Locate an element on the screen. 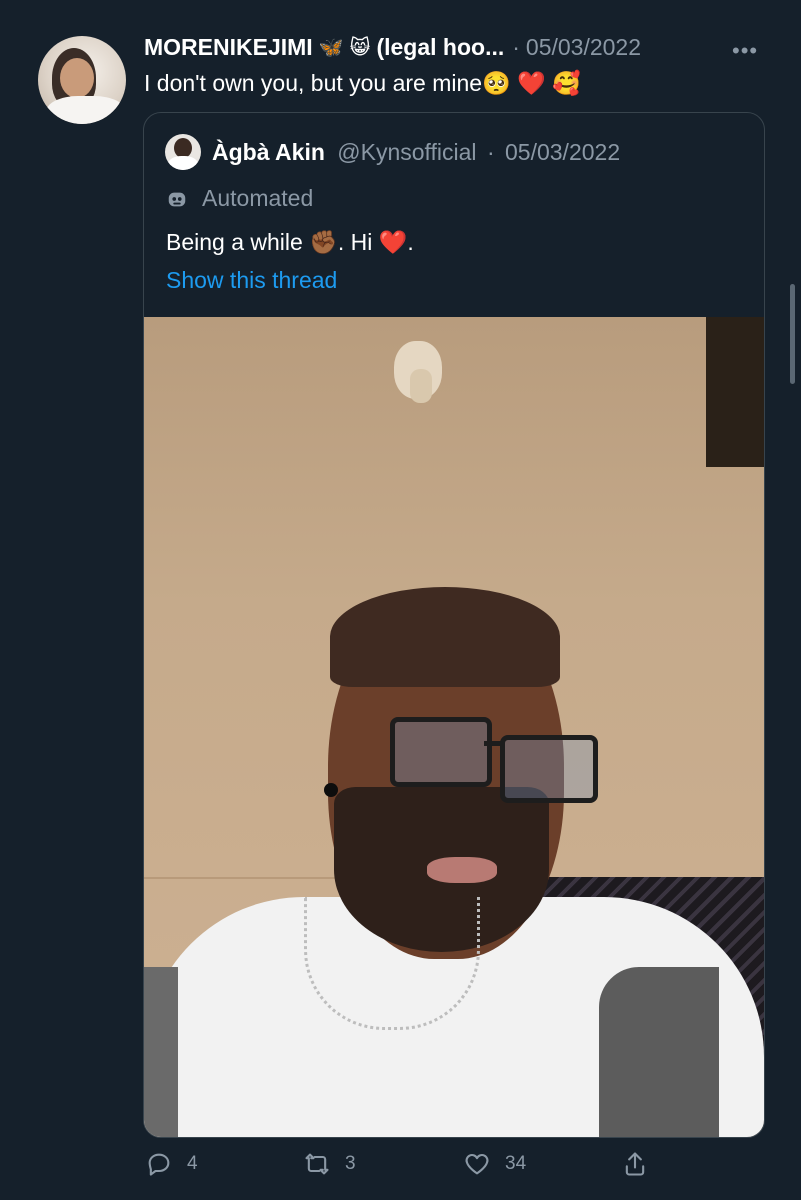 Image resolution: width=801 pixels, height=1200 pixels. quoted-author-handle: @Kynsofficial is located at coordinates (406, 152).